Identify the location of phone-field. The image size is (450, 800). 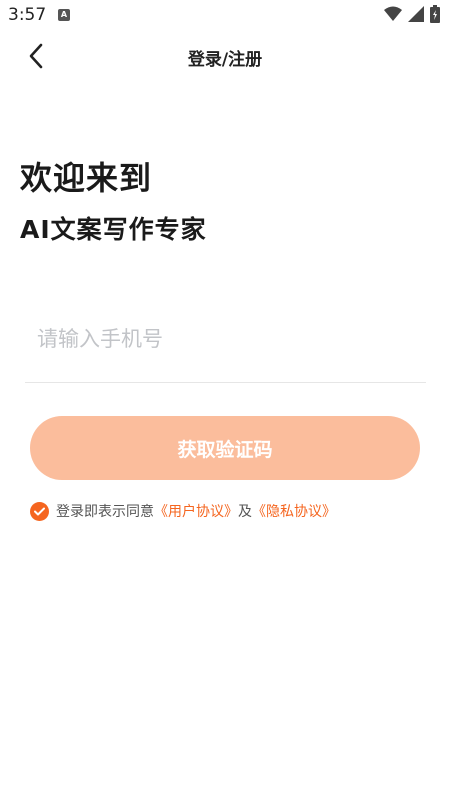
(225, 344).